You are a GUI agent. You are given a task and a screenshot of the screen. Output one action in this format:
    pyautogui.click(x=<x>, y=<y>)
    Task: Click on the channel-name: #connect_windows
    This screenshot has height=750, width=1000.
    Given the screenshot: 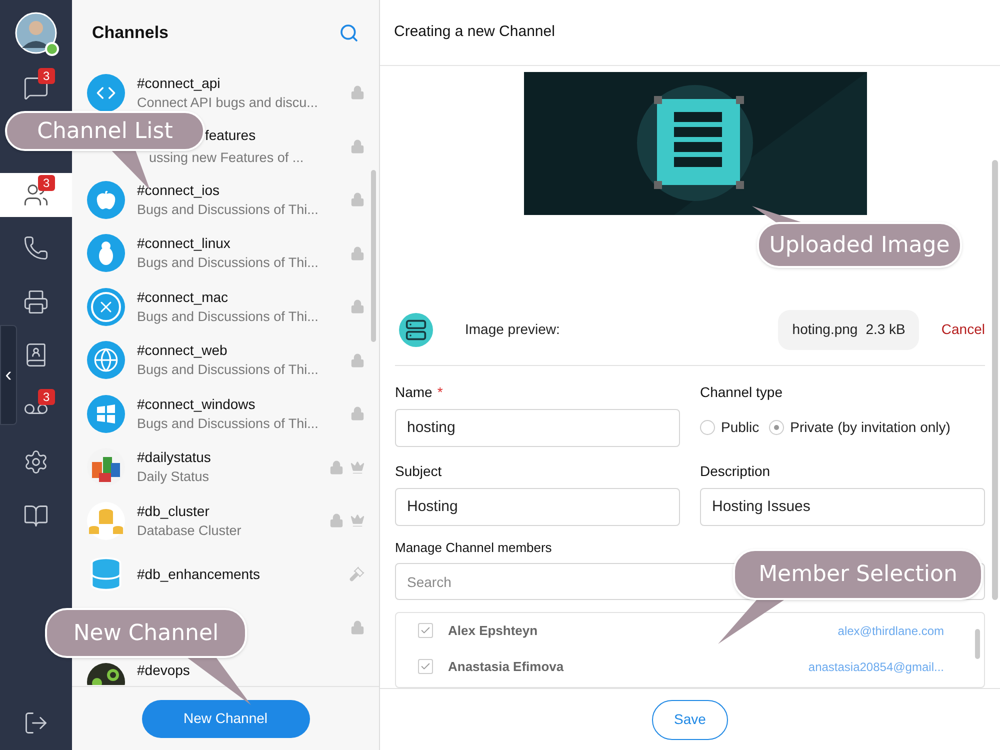 What is the action you would take?
    pyautogui.click(x=196, y=404)
    